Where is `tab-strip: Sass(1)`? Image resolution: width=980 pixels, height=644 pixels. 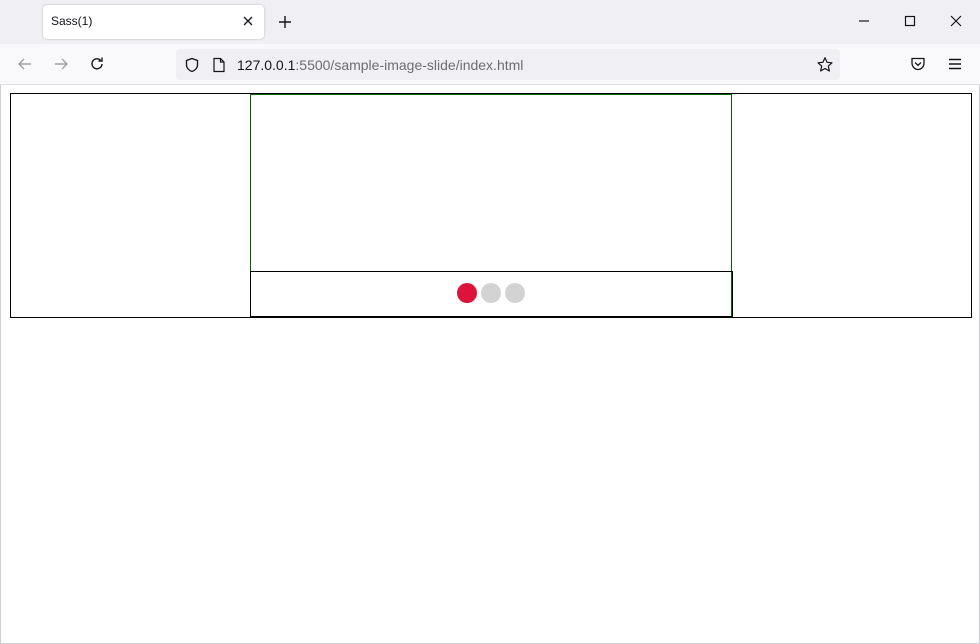
tab-strip: Sass(1) is located at coordinates (490, 22).